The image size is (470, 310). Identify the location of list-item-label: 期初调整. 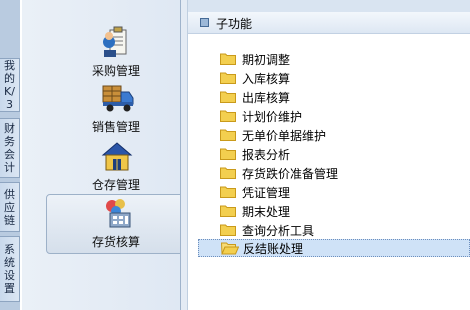
(266, 60).